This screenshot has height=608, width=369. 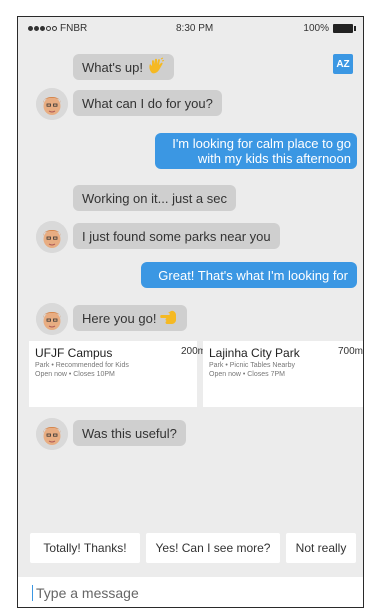 I want to click on status-bar: FNBR 8:30 PM 100%, so click(x=190, y=28).